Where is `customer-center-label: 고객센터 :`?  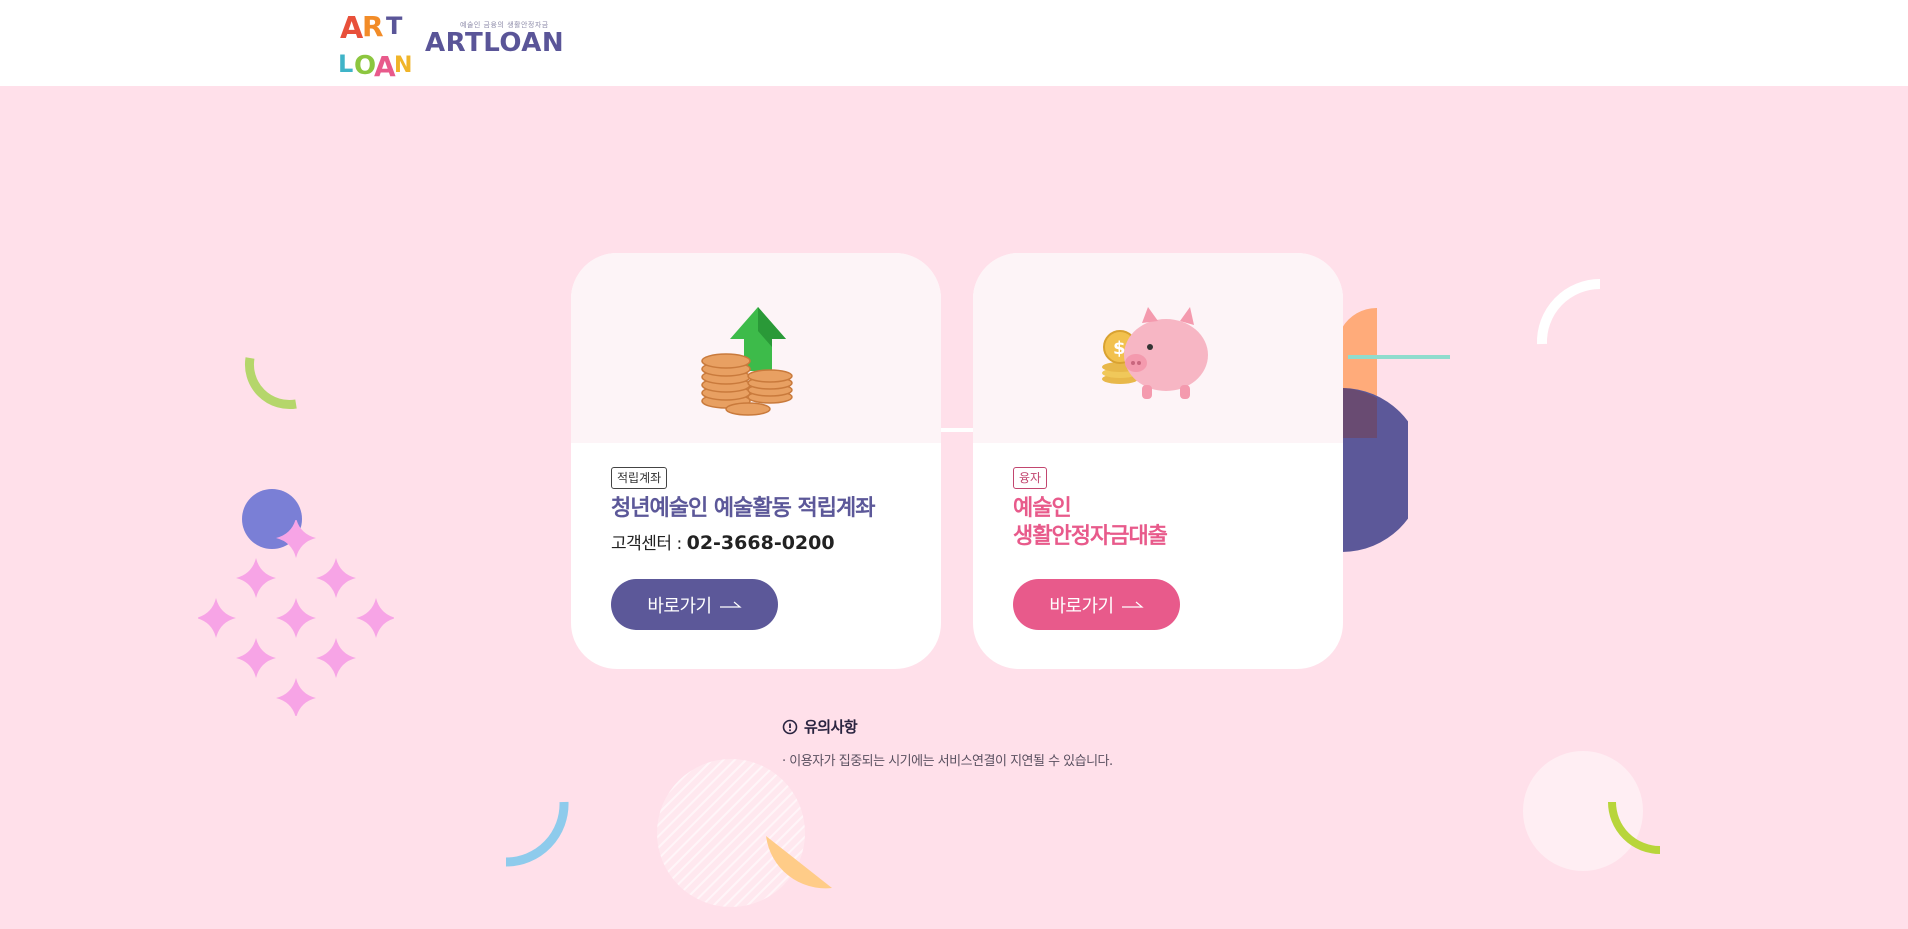 customer-center-label: 고객센터 : is located at coordinates (649, 544).